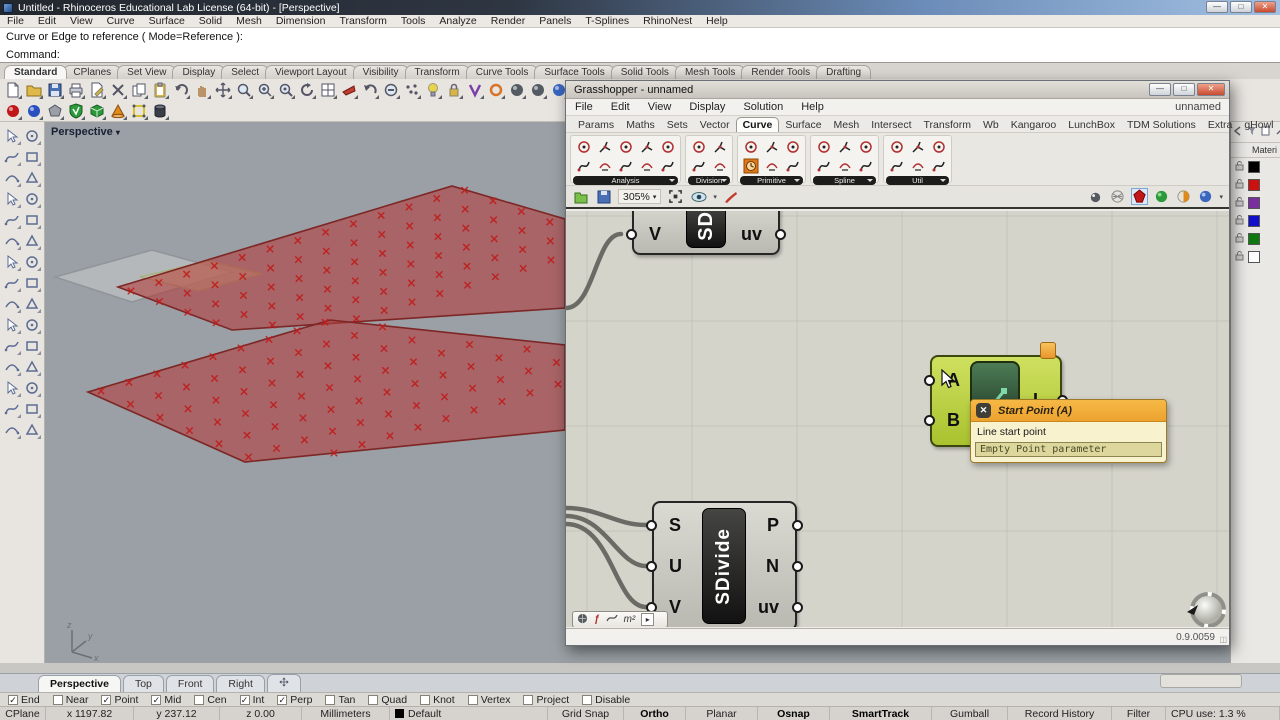  I want to click on osnap-near-checkbox, so click(57, 699).